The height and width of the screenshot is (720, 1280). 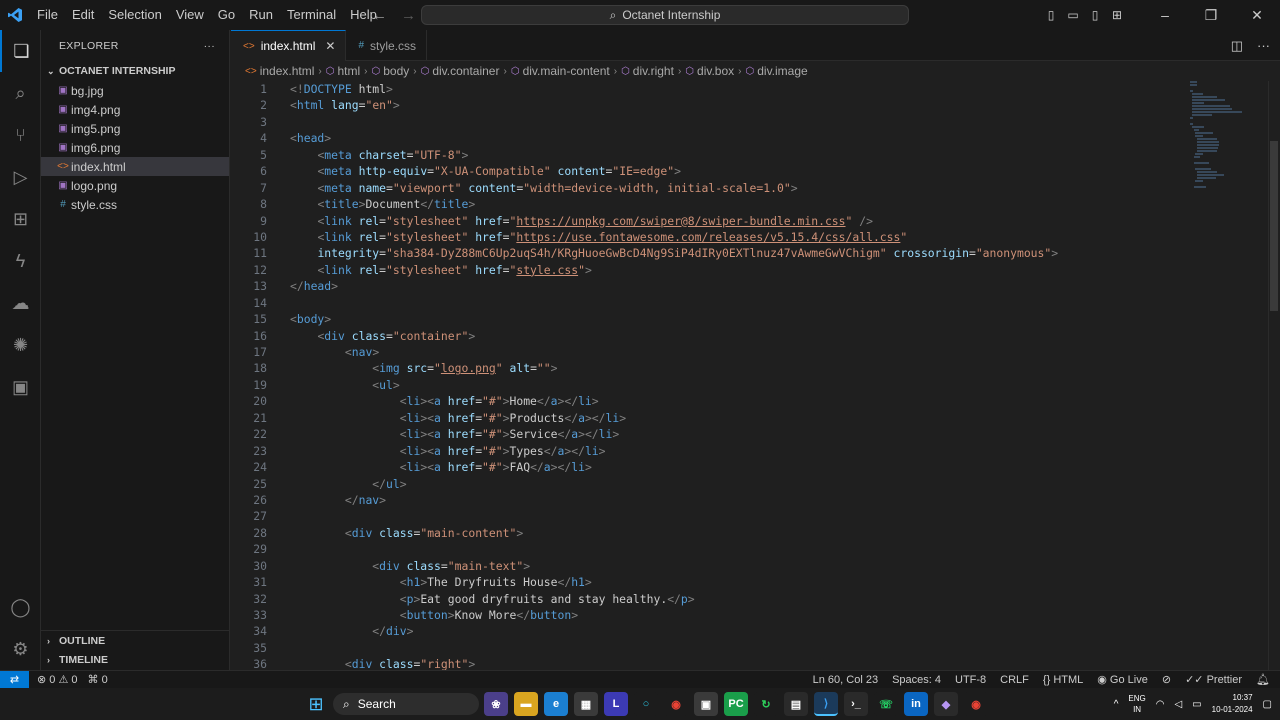 I want to click on code-line: 35, so click(x=711, y=648).